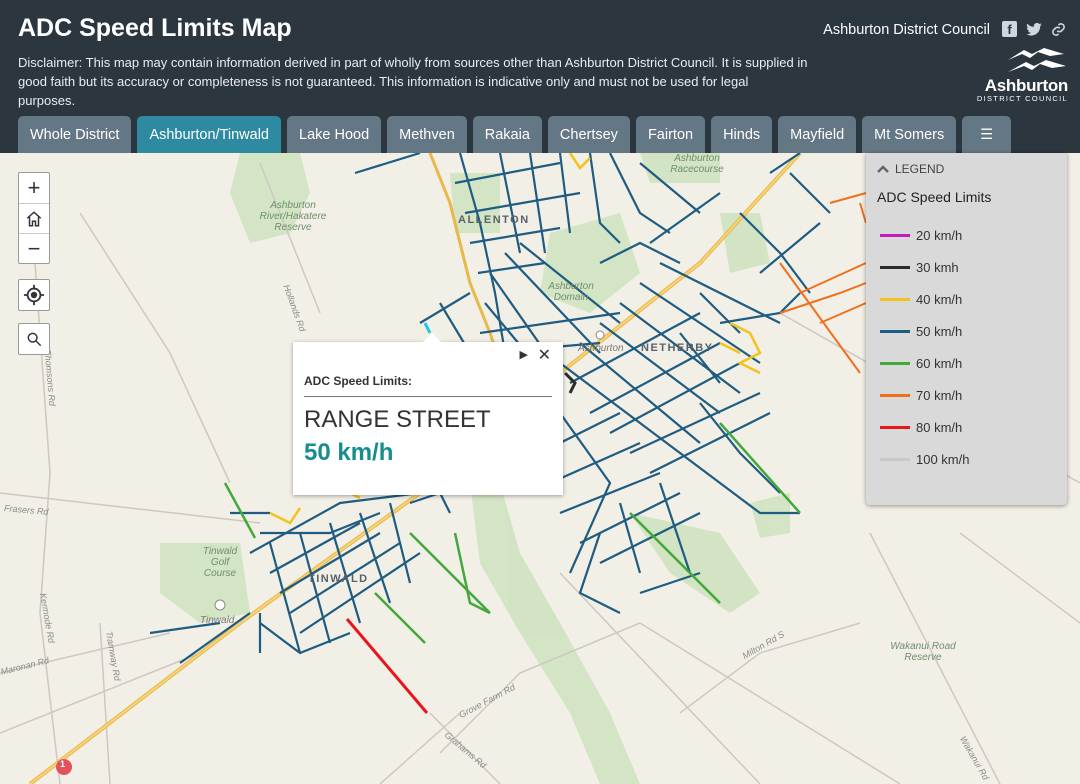 This screenshot has height=784, width=1080. I want to click on legend-header-label: LEGEND, so click(920, 169).